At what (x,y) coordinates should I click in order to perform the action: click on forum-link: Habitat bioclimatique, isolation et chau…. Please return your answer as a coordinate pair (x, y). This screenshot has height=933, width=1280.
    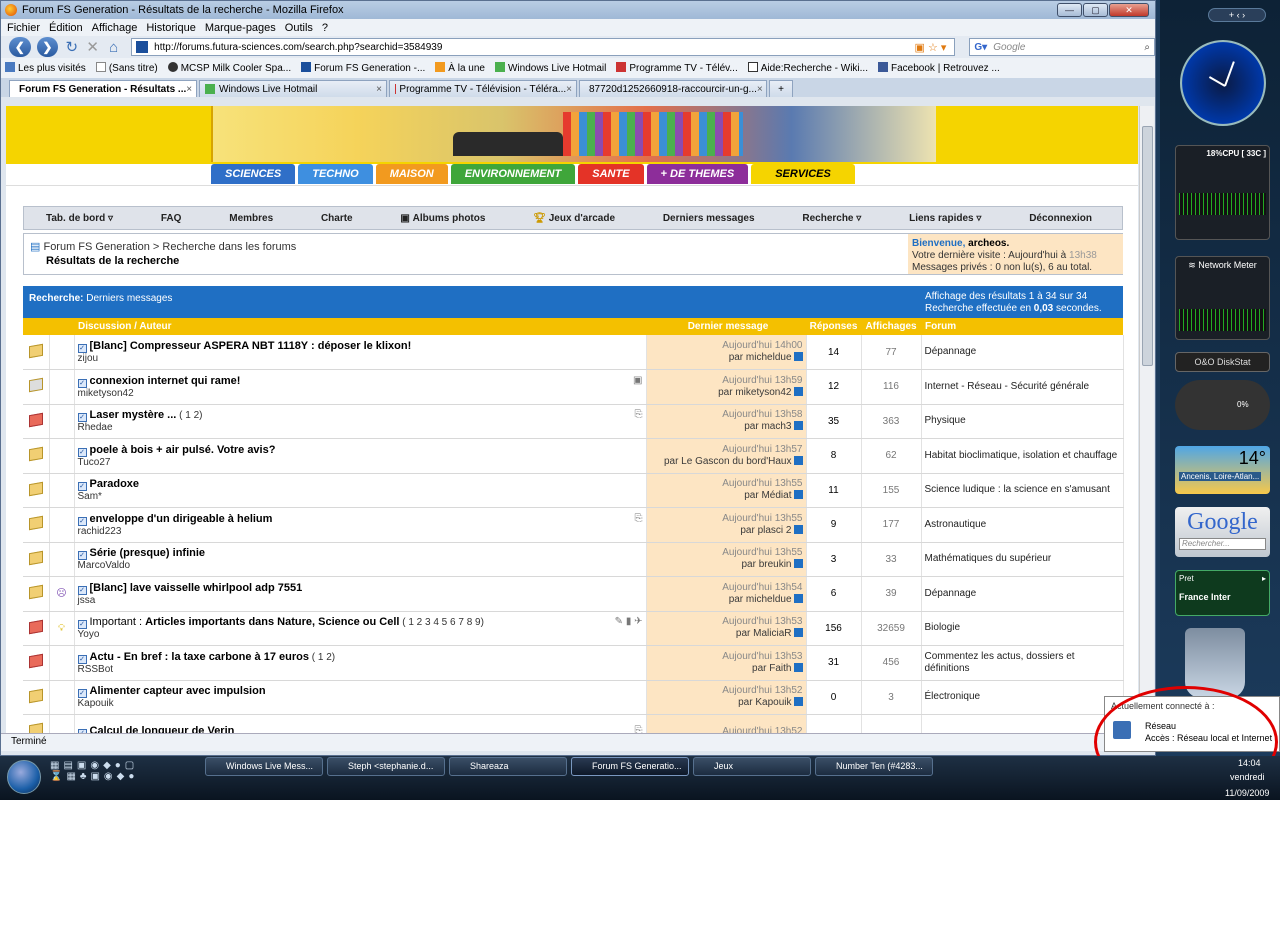
    Looking at the image, I should click on (1022, 456).